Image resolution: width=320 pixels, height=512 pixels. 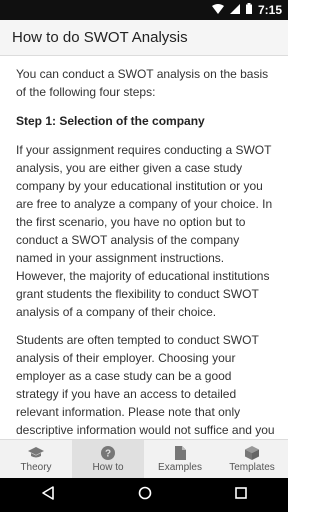 I want to click on nav-item-templates: Templates, so click(x=252, y=459).